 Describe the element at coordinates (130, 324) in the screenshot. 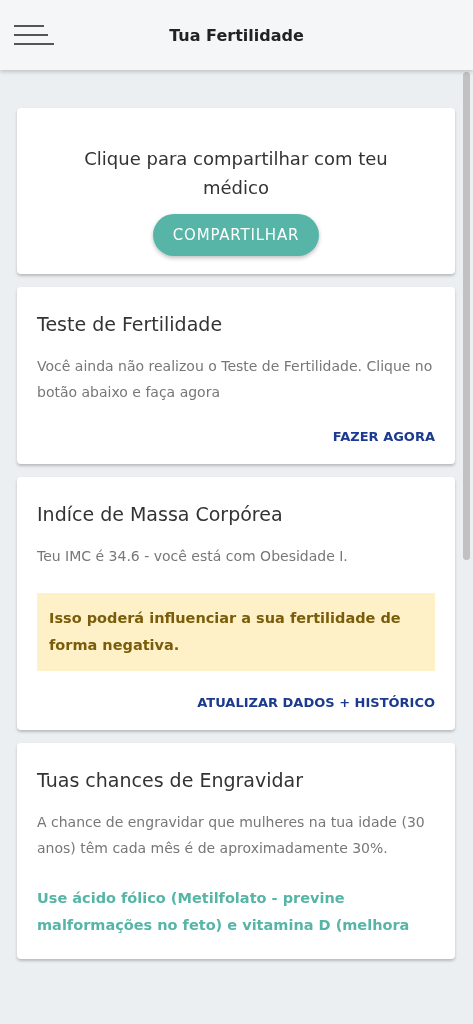

I see `card-title: Teste de Fertilidade` at that location.